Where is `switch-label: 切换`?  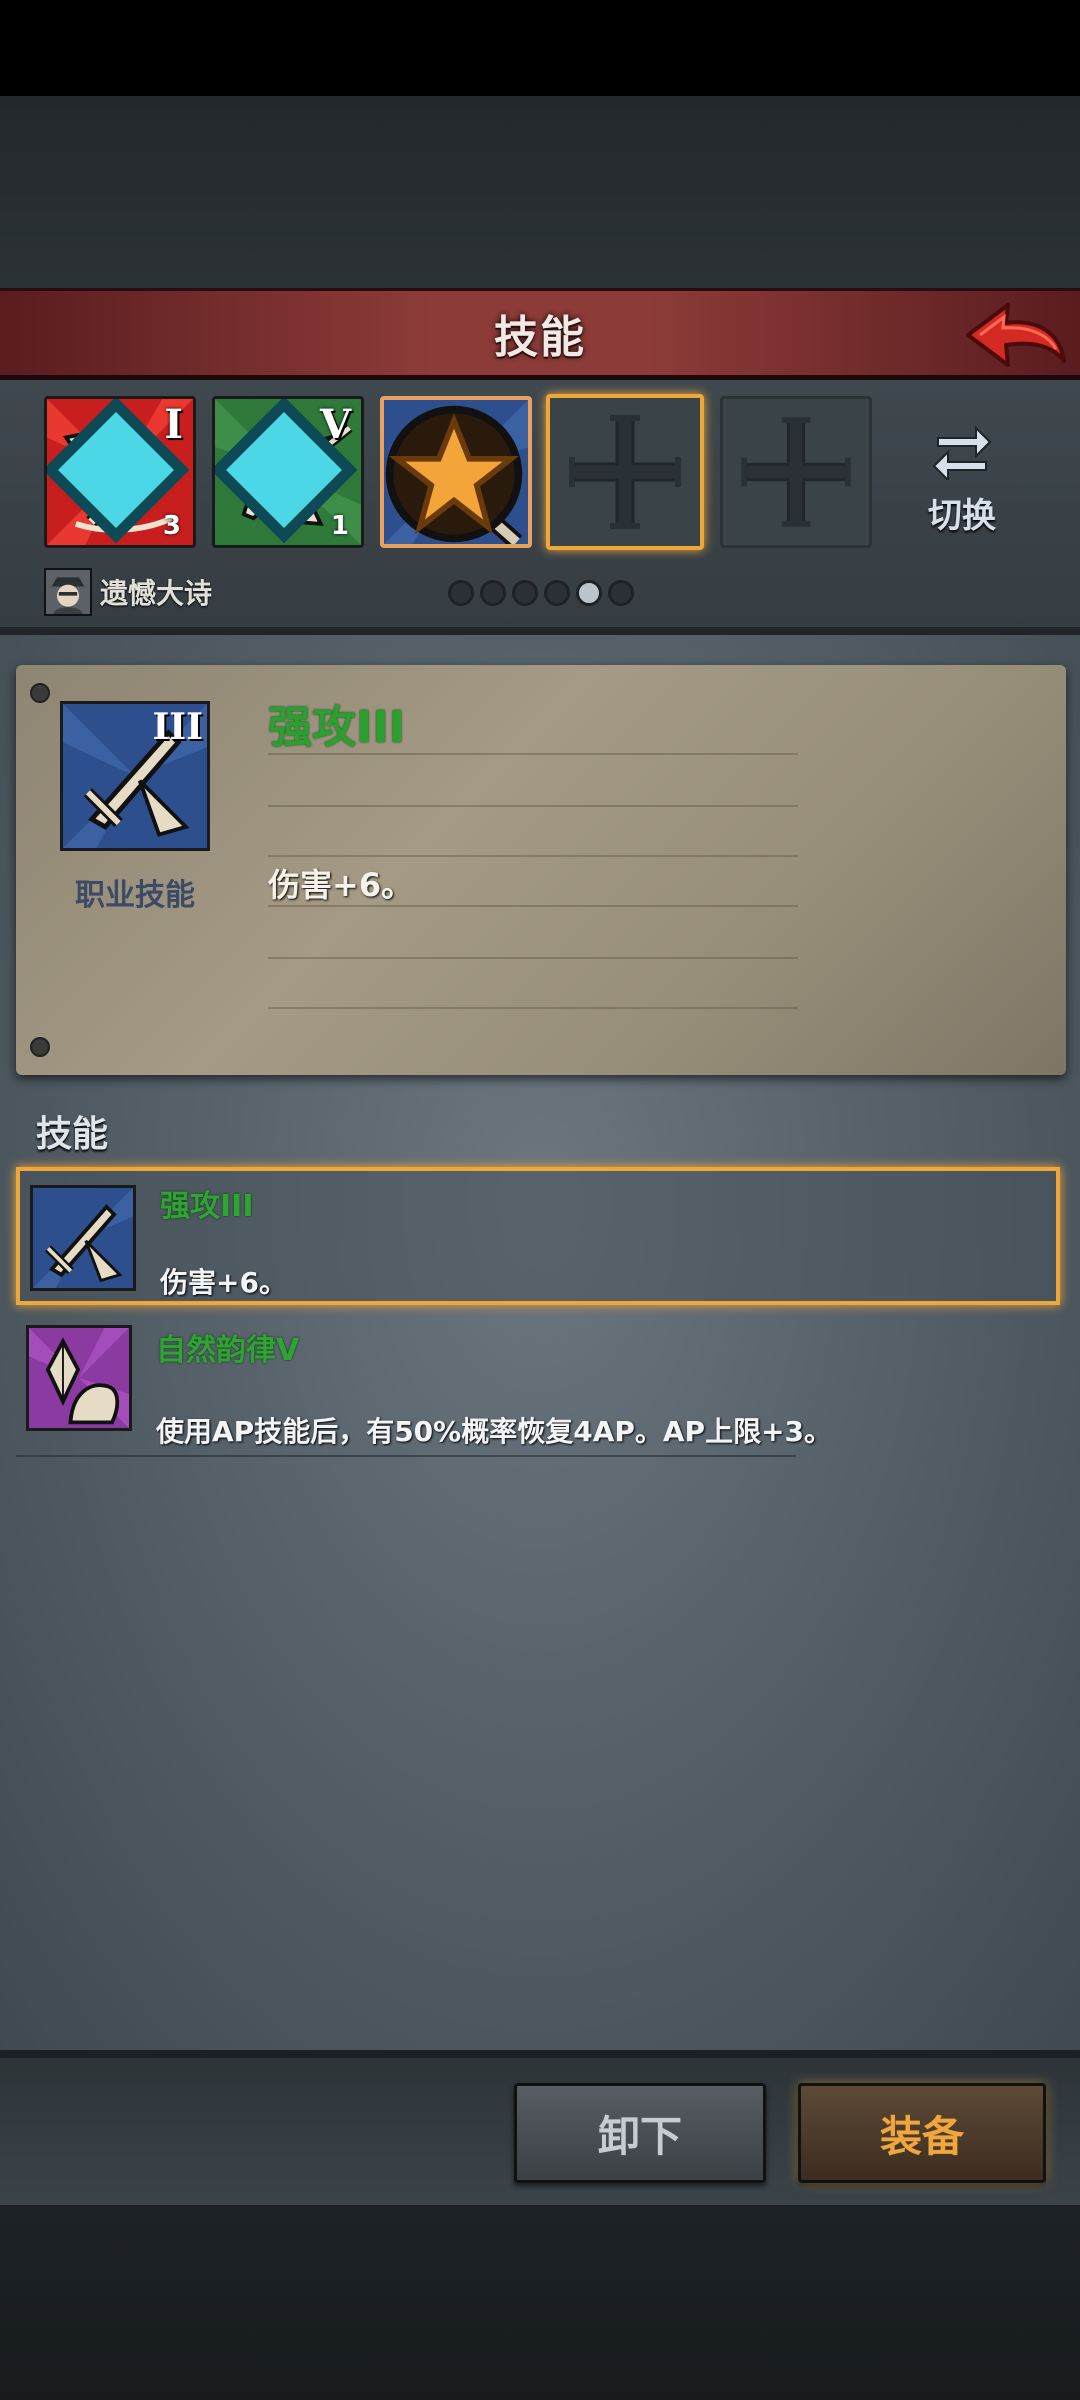 switch-label: 切换 is located at coordinates (962, 516).